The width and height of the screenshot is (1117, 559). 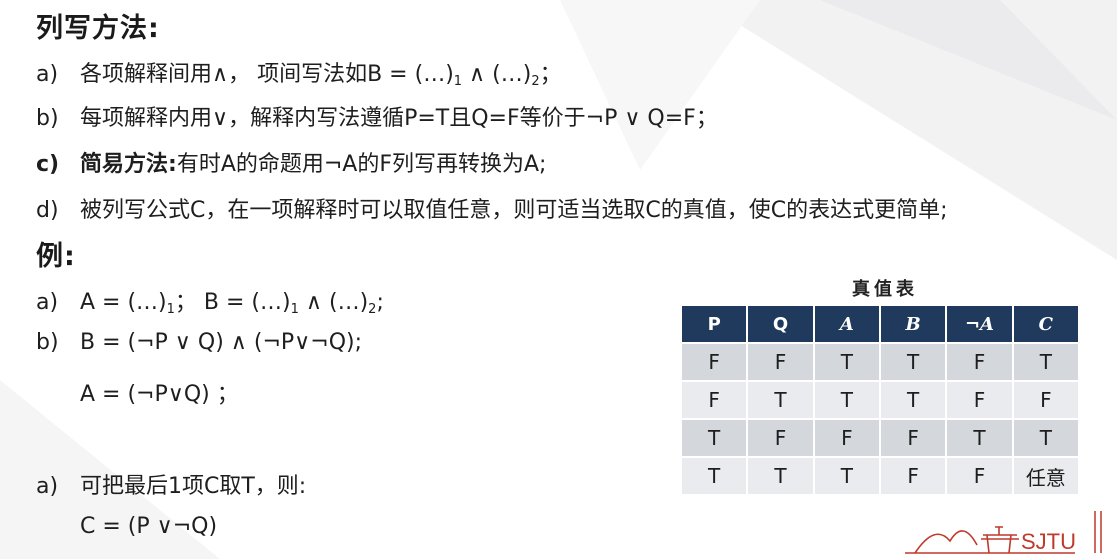 What do you see at coordinates (1046, 324) in the screenshot?
I see `header-c: C` at bounding box center [1046, 324].